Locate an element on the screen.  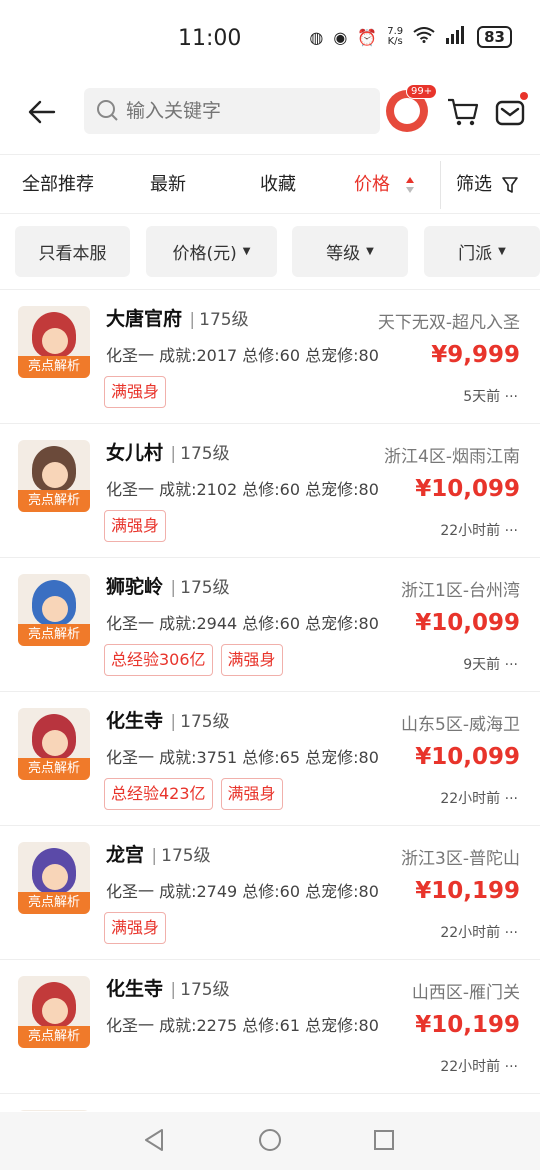
tab-latest: 最新 is located at coordinates (168, 185).